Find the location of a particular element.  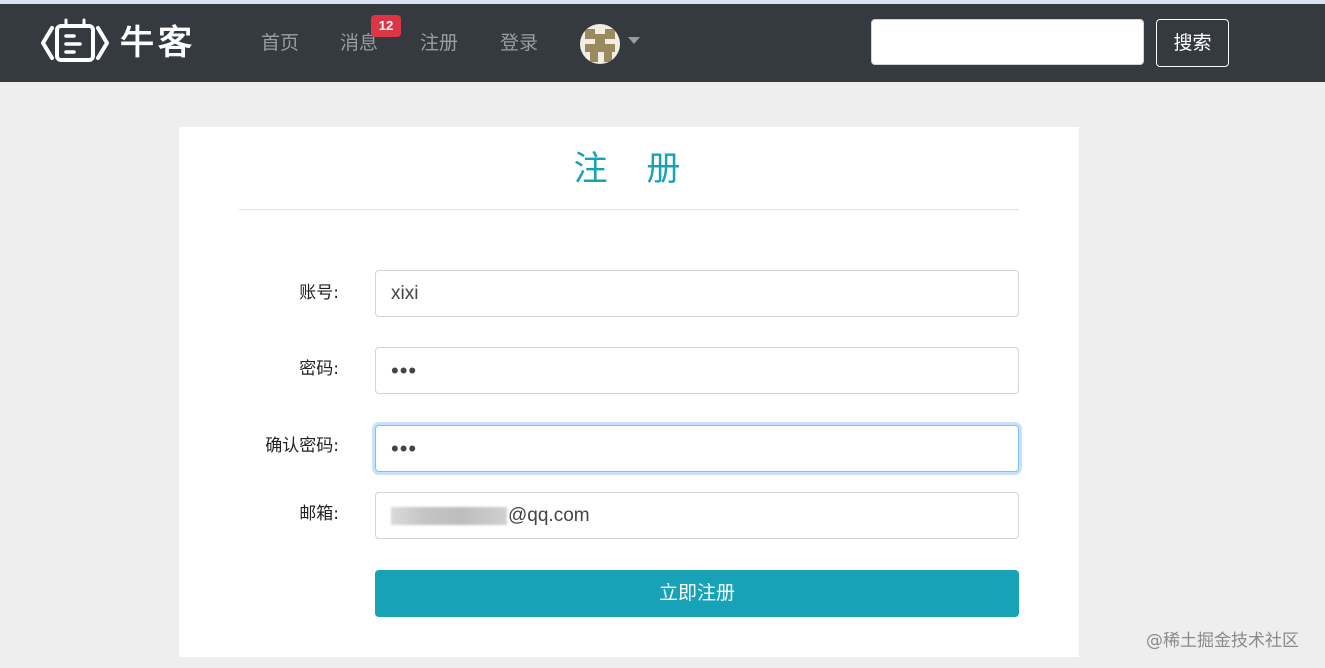

nav-link-register: 注册 is located at coordinates (439, 43).